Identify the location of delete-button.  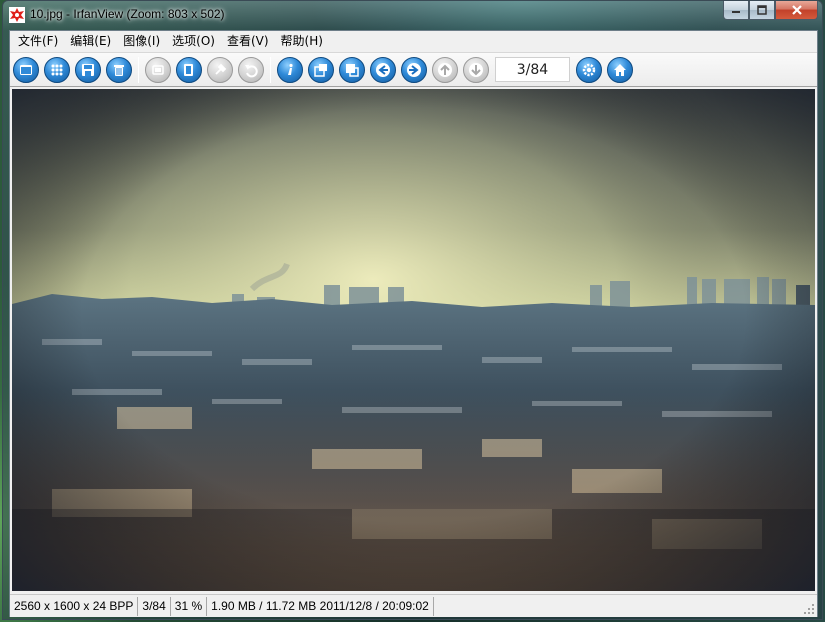
(119, 69).